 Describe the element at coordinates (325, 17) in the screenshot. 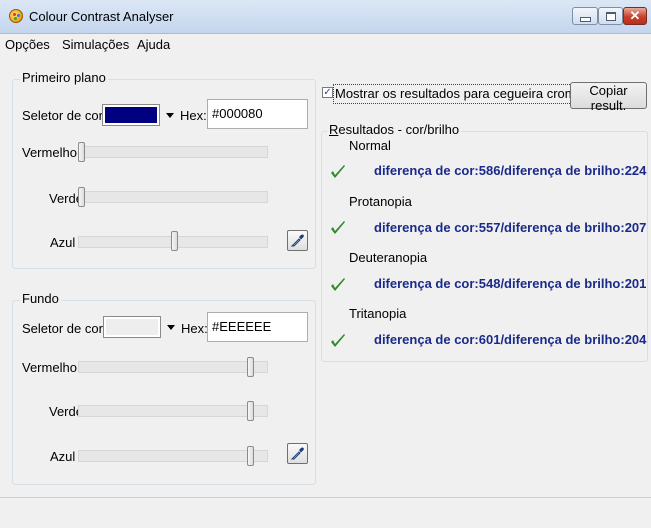

I see `title-bar: Colour Contrast Analyser ✕` at that location.